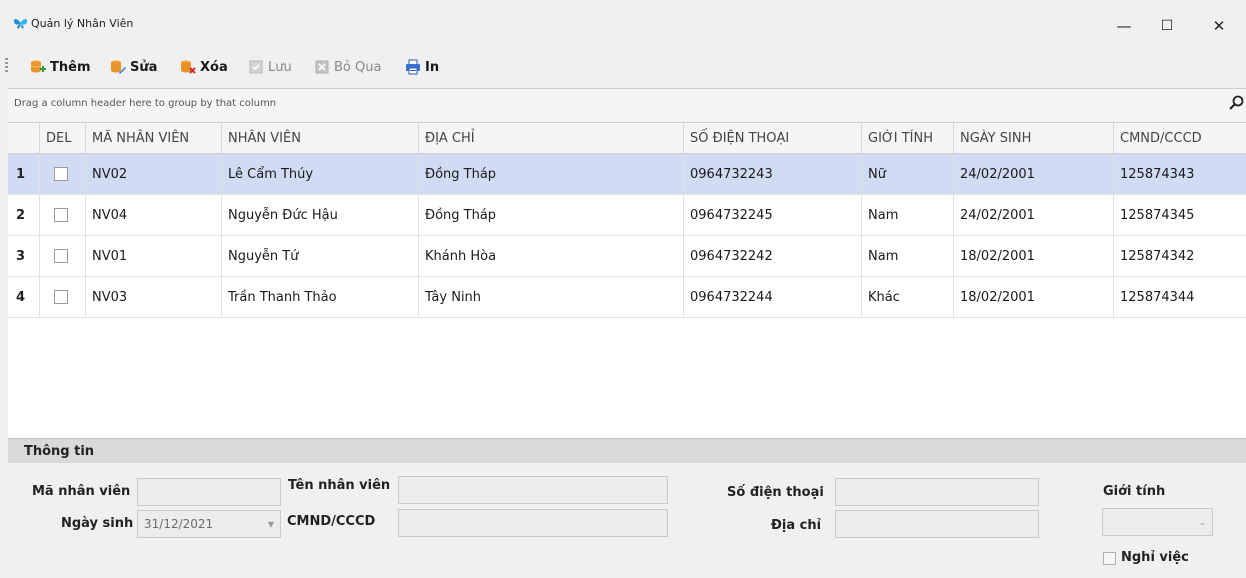 The image size is (1246, 578). What do you see at coordinates (24, 215) in the screenshot?
I see `row-number: 2` at bounding box center [24, 215].